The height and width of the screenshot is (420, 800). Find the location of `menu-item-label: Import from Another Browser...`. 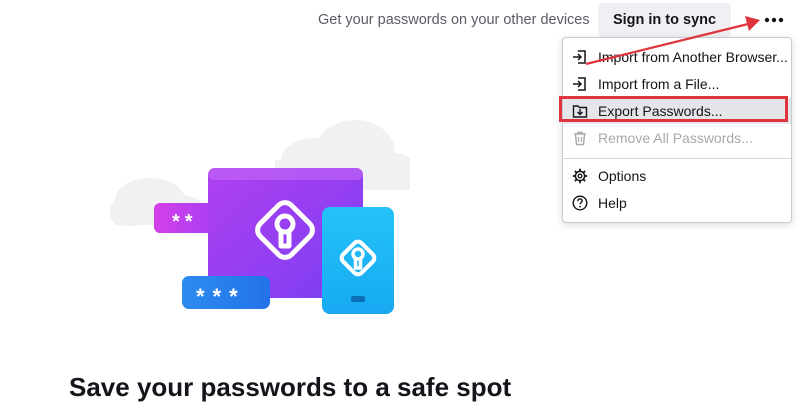

menu-item-label: Import from Another Browser... is located at coordinates (693, 57).